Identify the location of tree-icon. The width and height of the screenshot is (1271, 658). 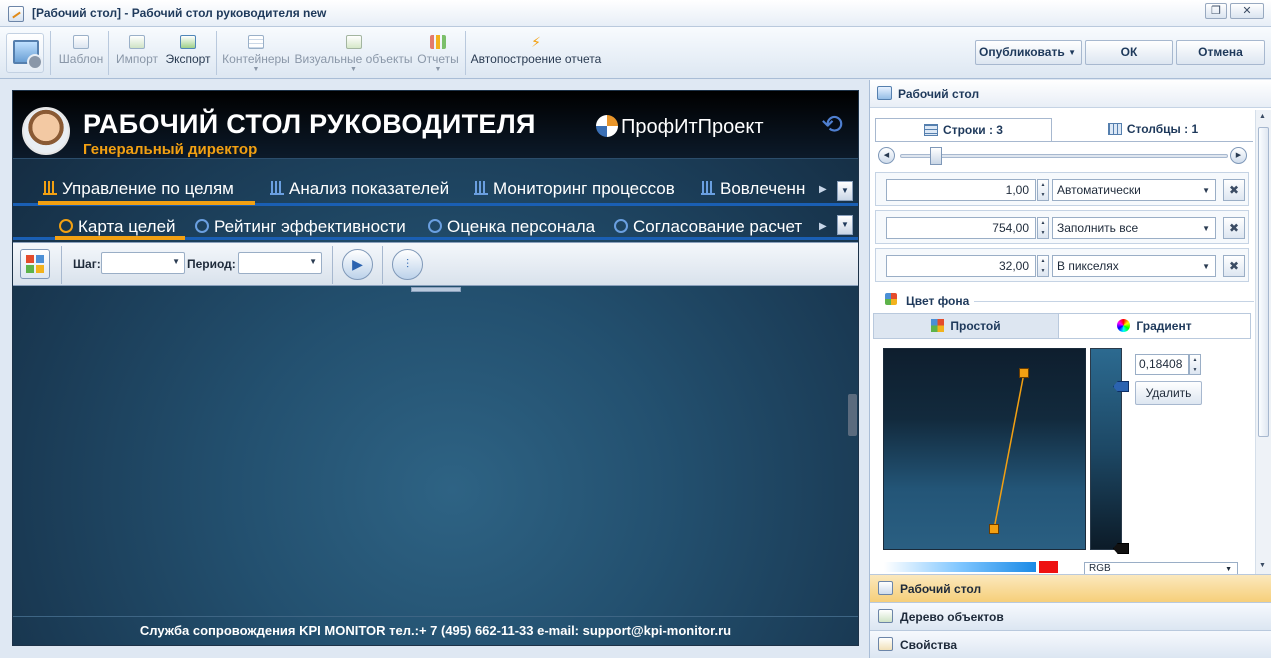
(885, 616).